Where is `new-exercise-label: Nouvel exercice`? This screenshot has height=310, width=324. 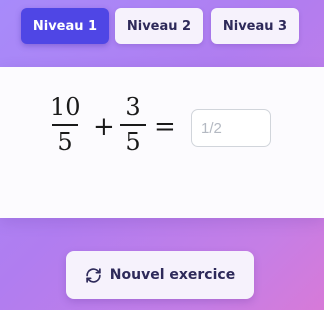
new-exercise-label: Nouvel exercice is located at coordinates (172, 275).